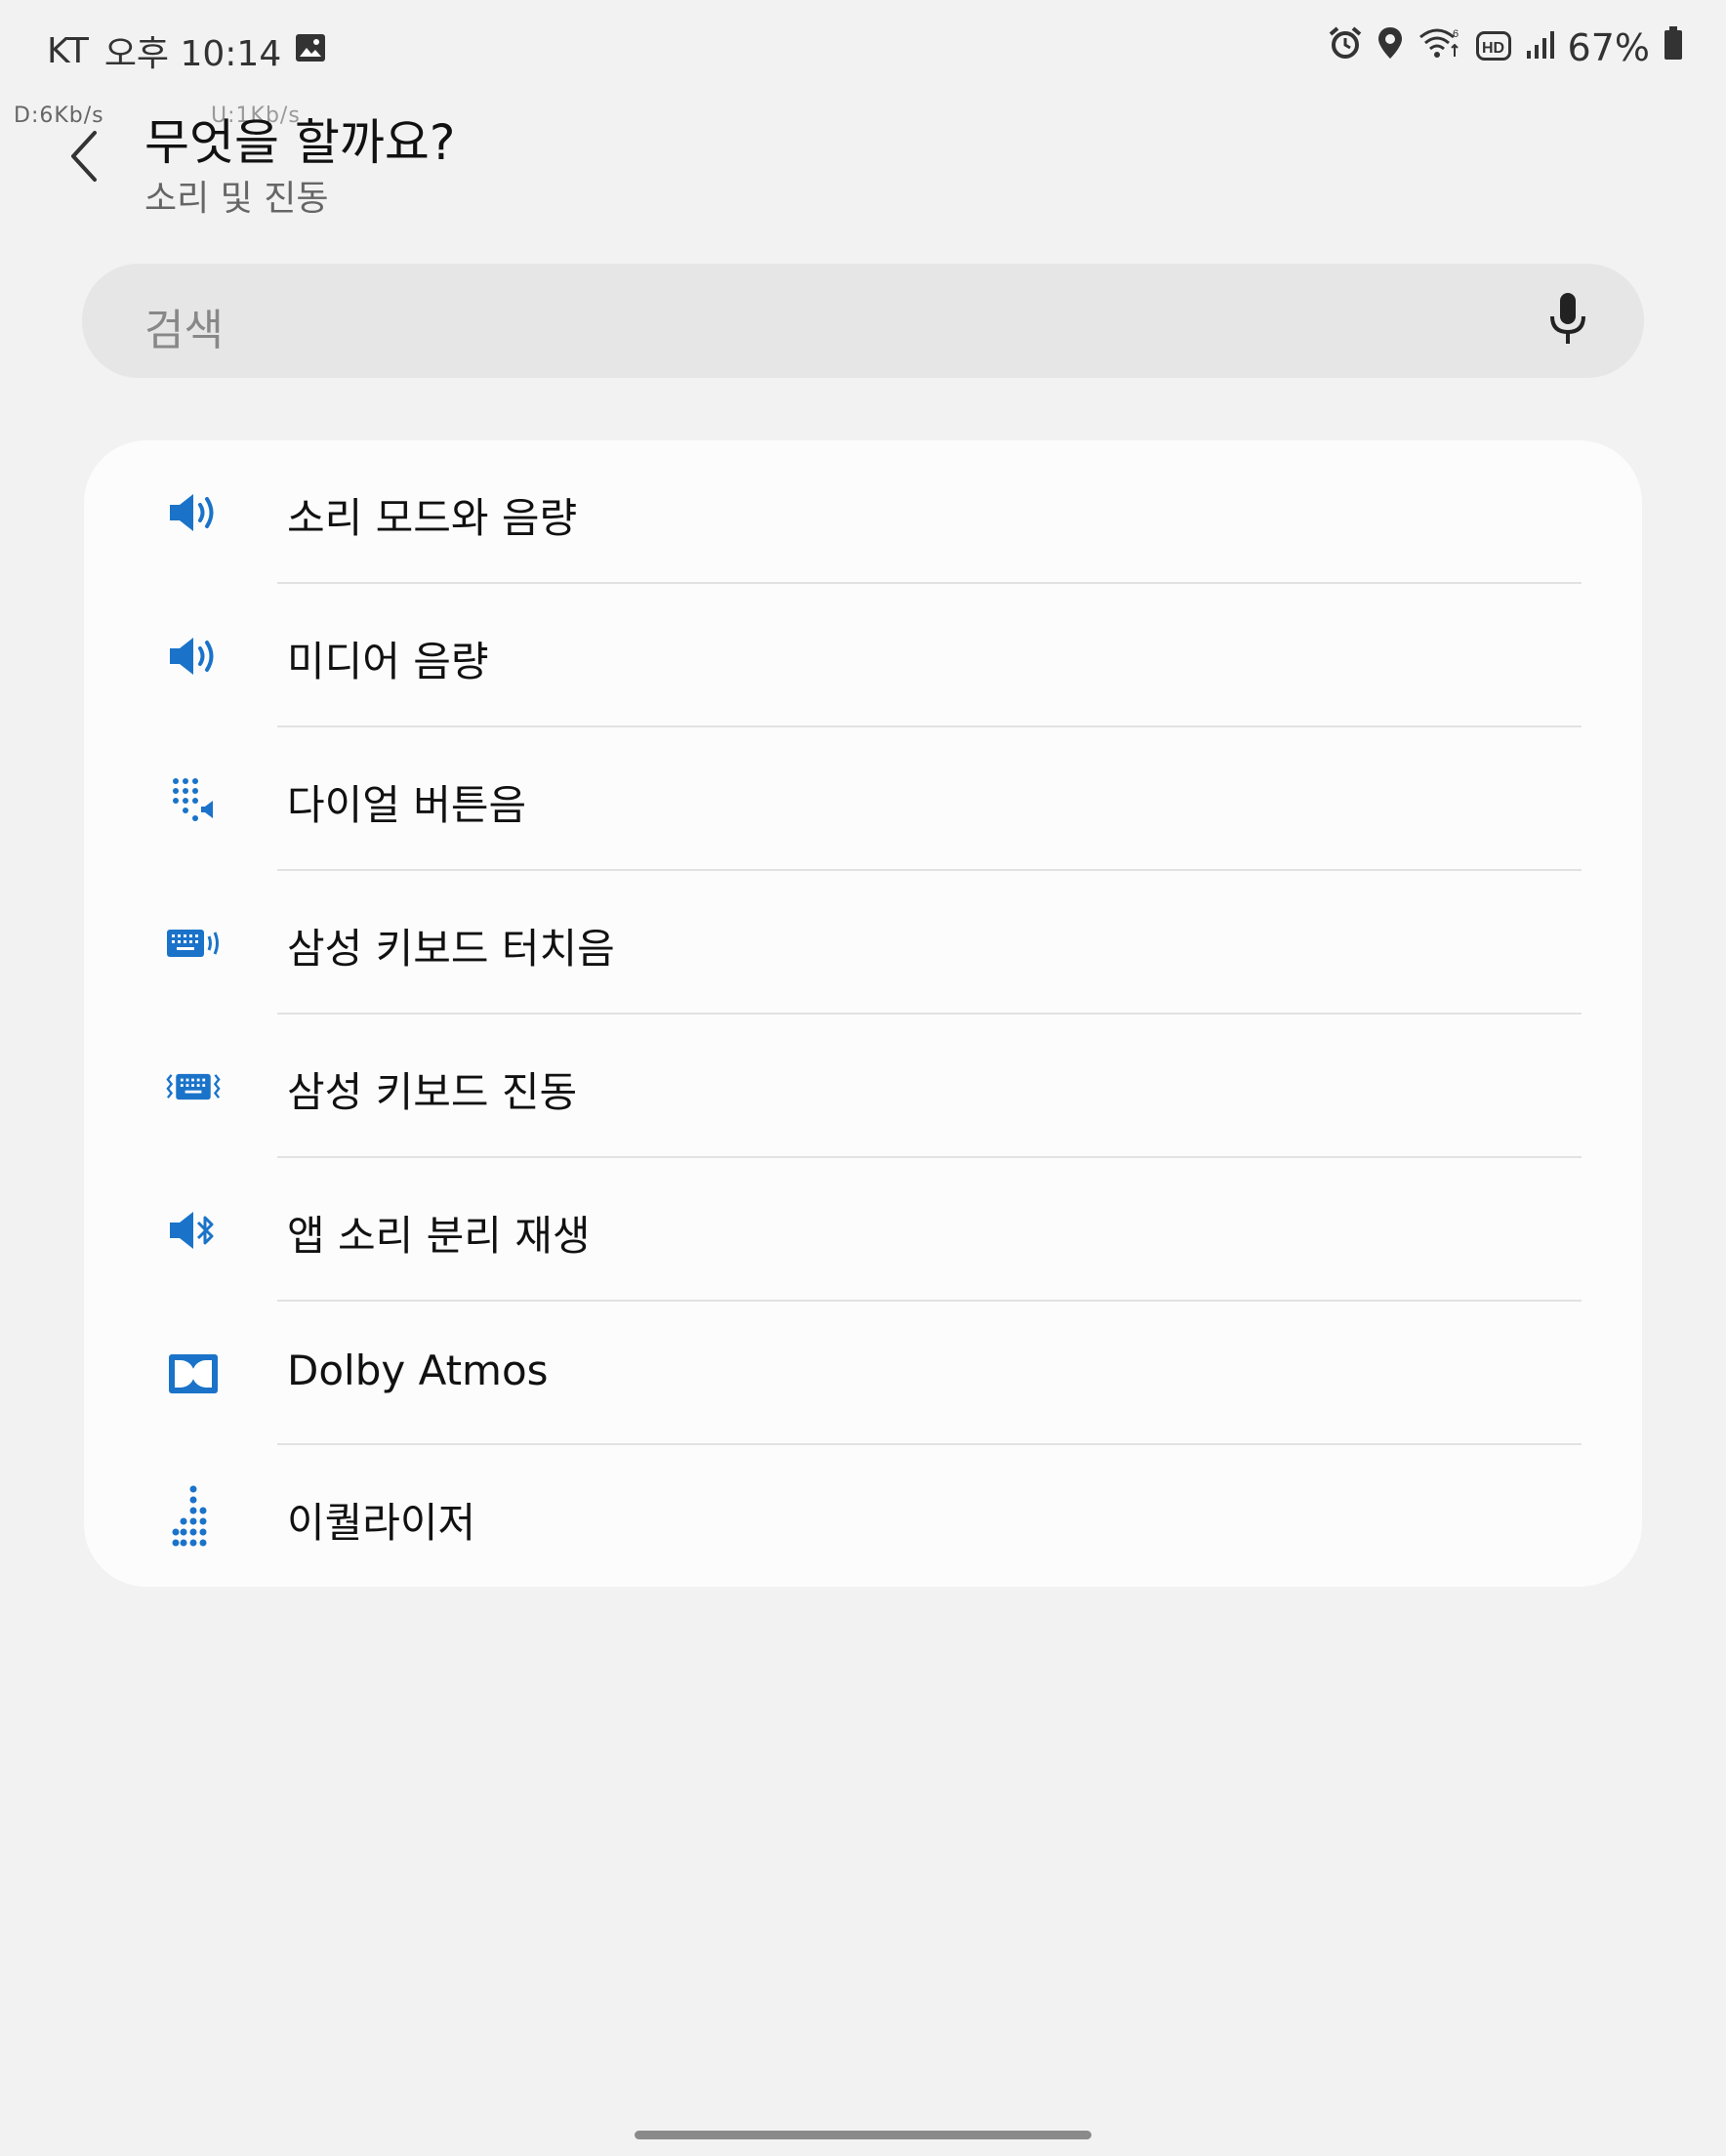 The image size is (1726, 2156). I want to click on carrier: KT, so click(68, 51).